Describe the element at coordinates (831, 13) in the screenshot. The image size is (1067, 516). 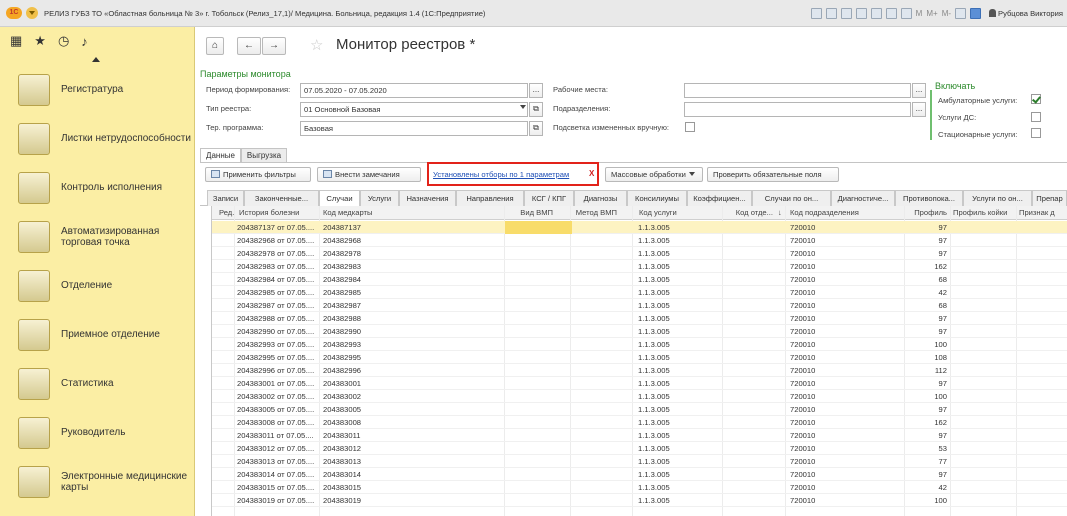
I see `print-icon` at that location.